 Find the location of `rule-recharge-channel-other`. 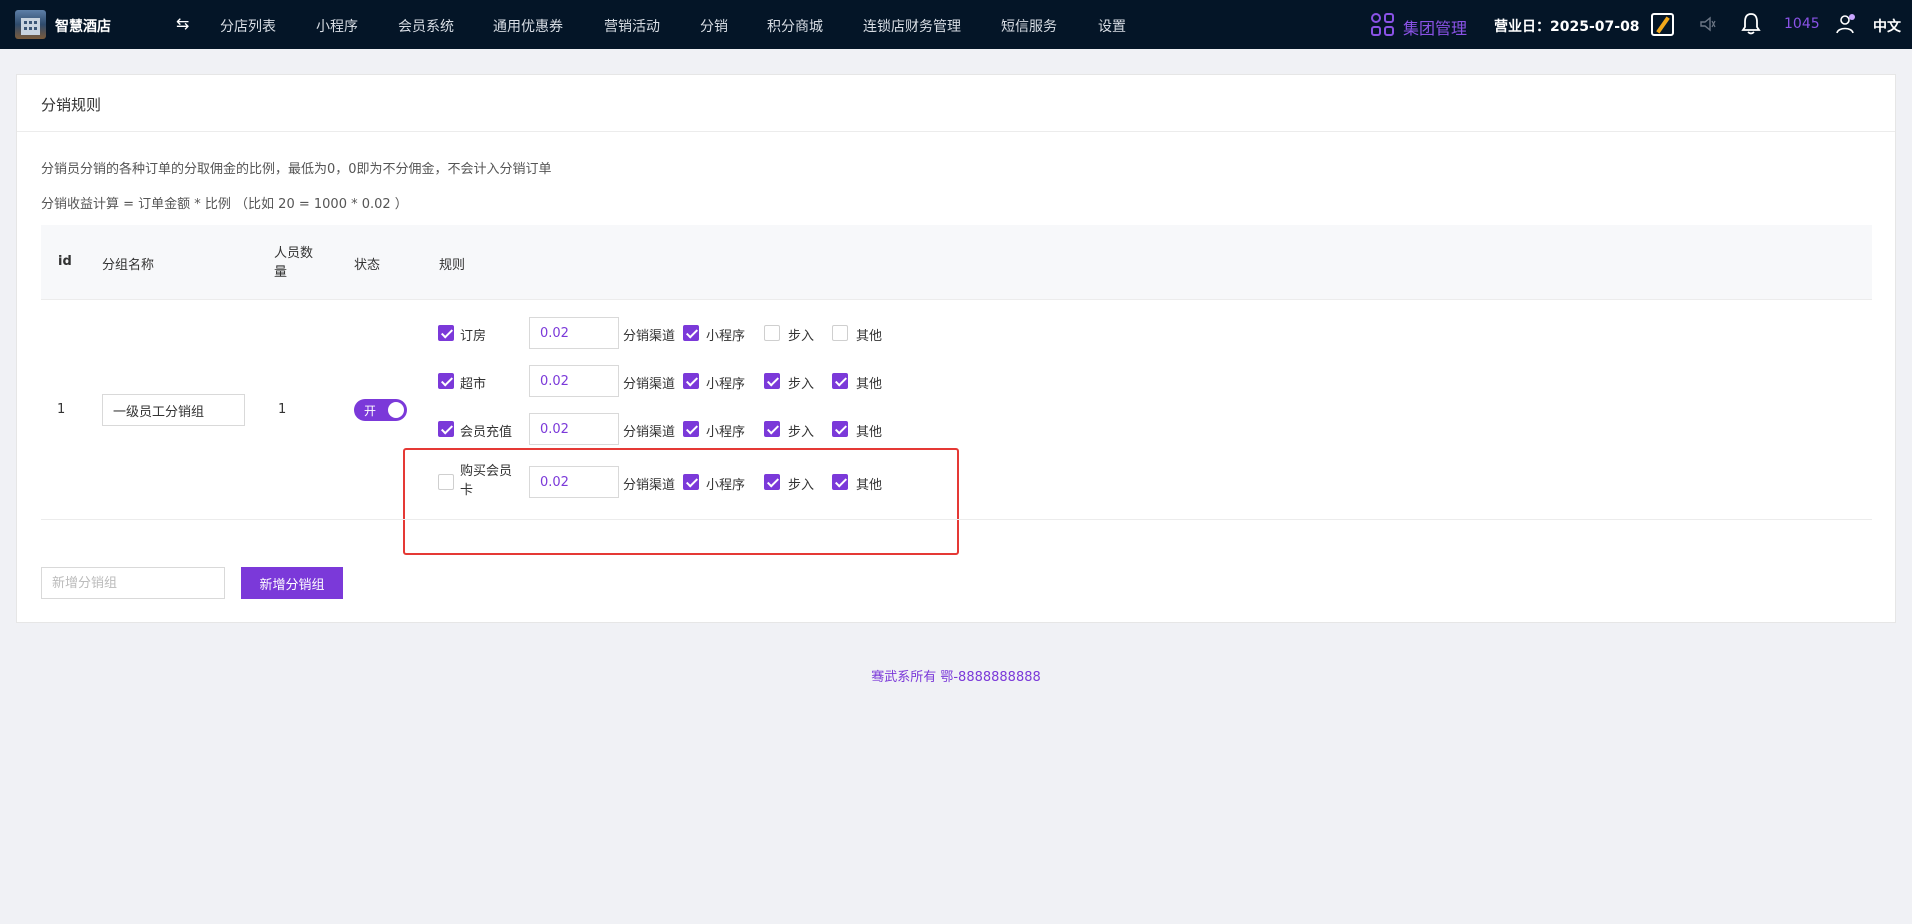

rule-recharge-channel-other is located at coordinates (840, 429).